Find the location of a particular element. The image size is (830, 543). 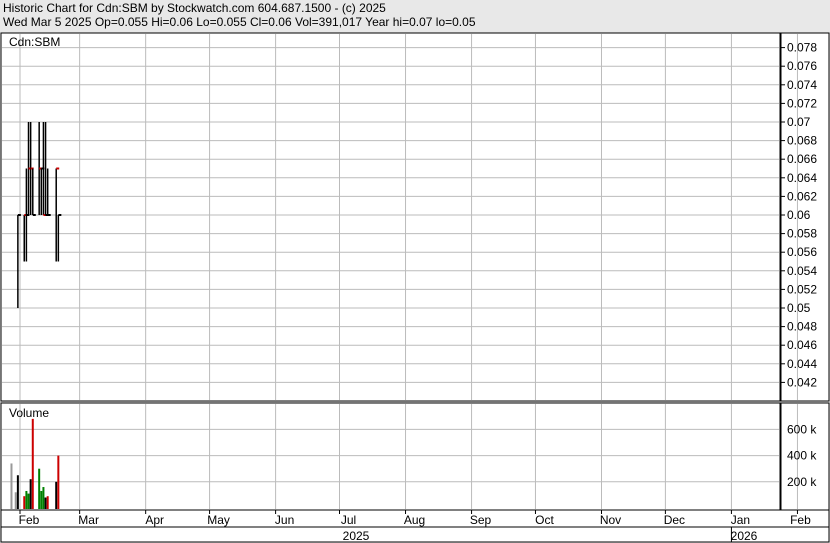

price-tick-label: 0.052 is located at coordinates (802, 289).